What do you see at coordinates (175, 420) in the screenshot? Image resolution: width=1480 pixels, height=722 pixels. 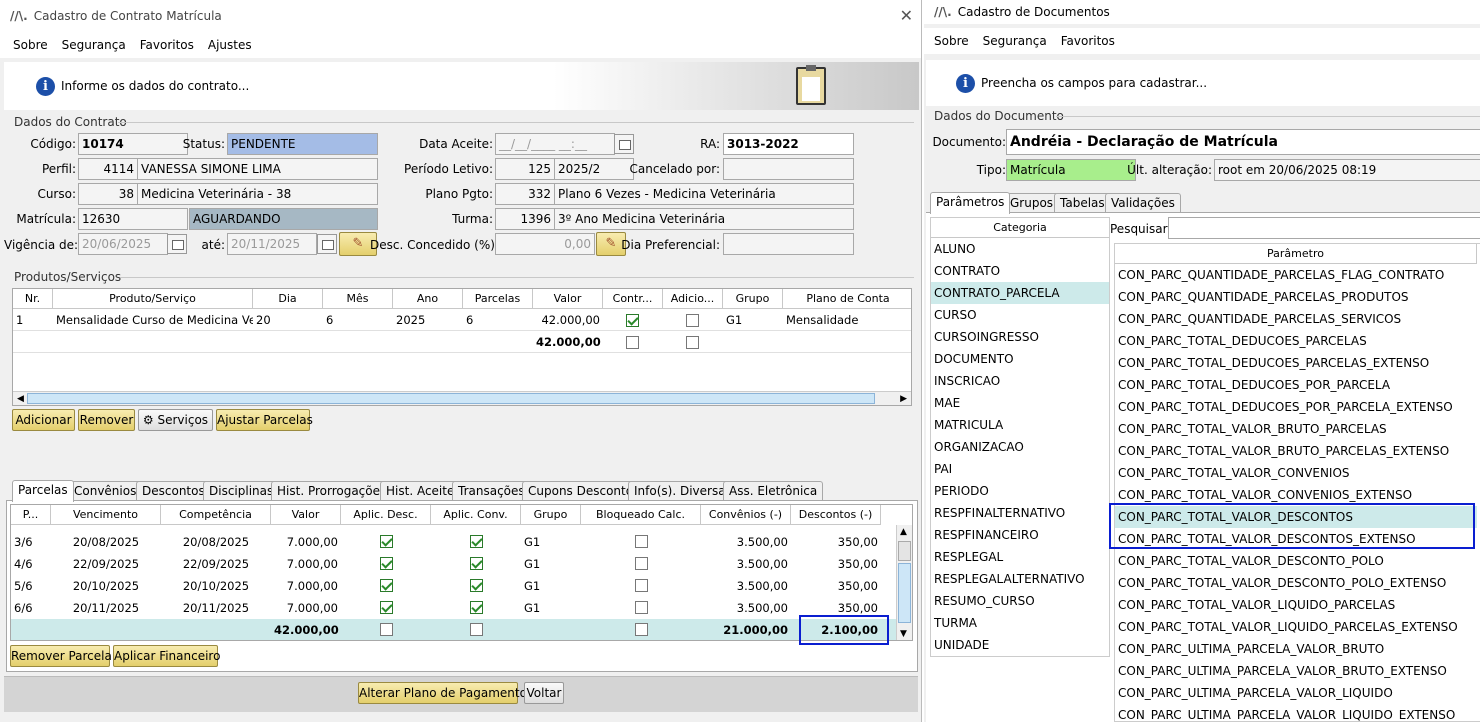 I see `servicos-button: ⚙ Serviços` at bounding box center [175, 420].